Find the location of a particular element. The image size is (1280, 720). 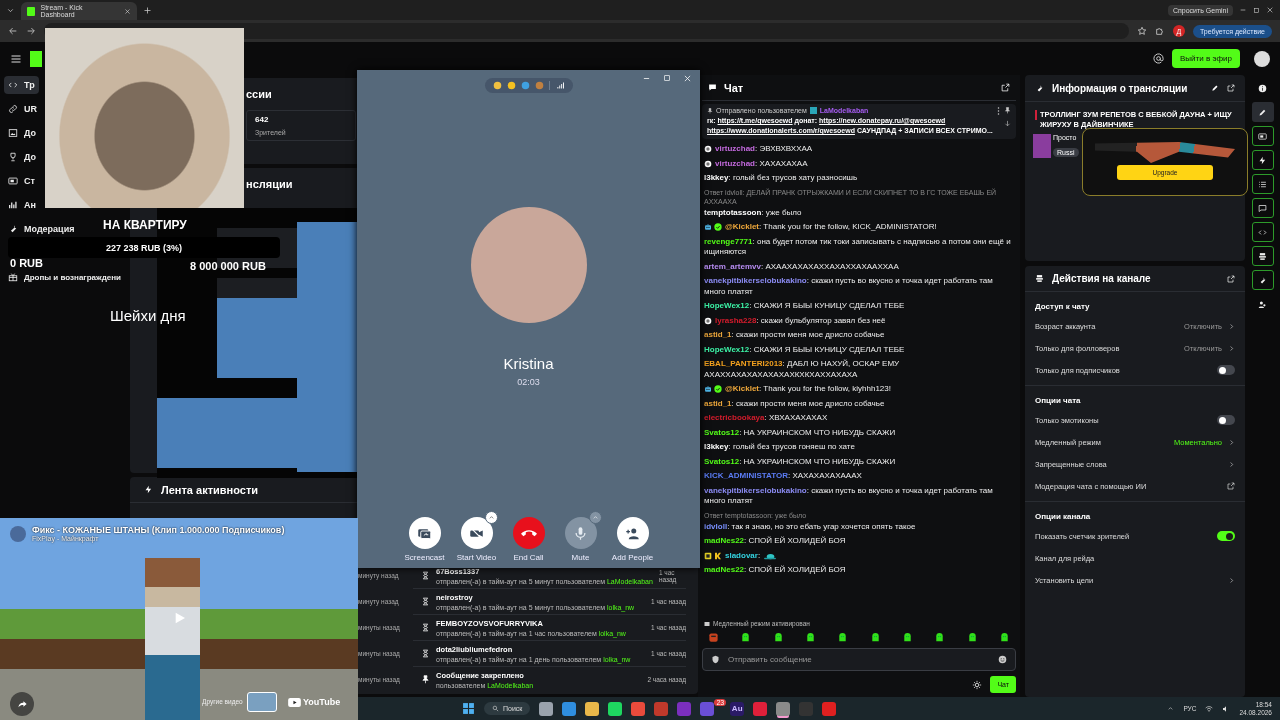

kick-logo-icon is located at coordinates (36, 58).